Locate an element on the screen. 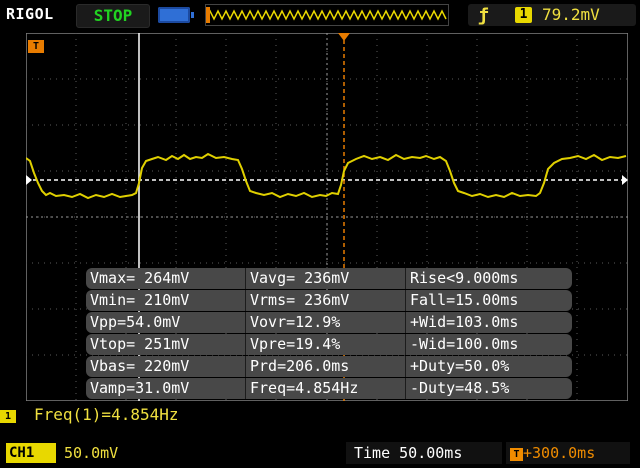  channel1-label: CH1 is located at coordinates (31, 453).